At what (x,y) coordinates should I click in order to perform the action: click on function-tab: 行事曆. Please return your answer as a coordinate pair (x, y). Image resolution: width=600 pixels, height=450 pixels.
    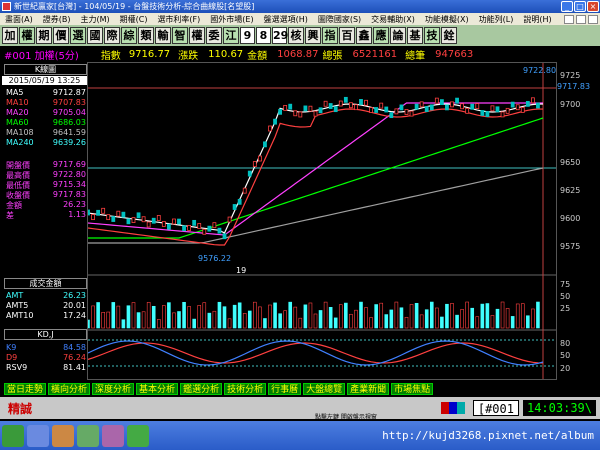
    Looking at the image, I should click on (285, 388).